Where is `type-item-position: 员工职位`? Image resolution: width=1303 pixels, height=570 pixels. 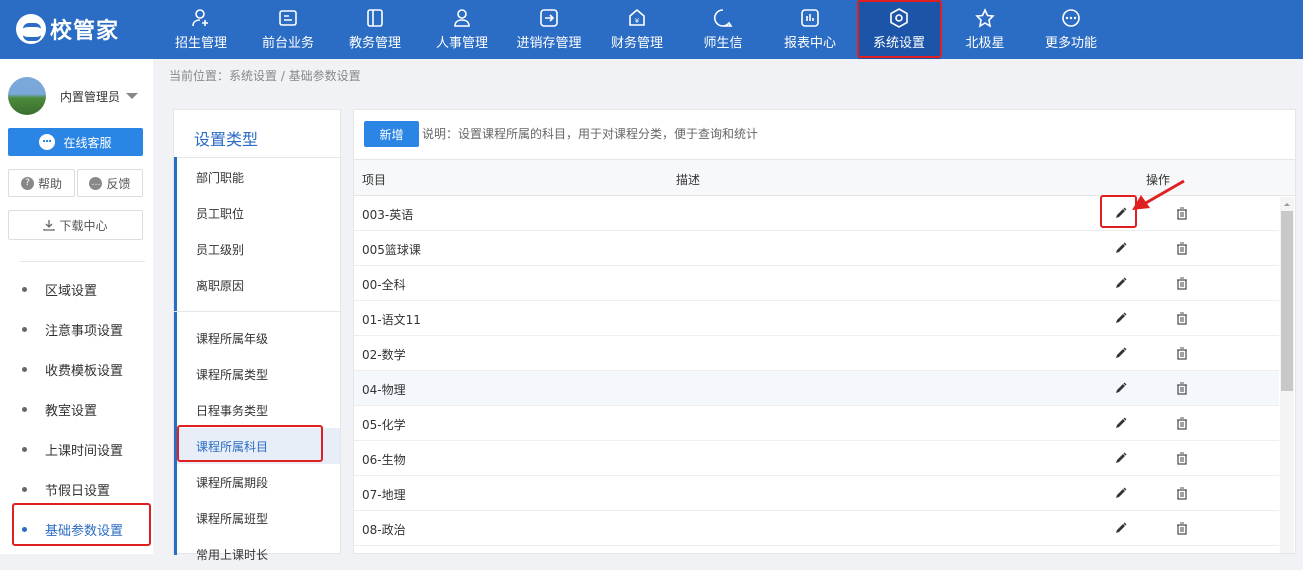
type-item-position: 员工职位 is located at coordinates (257, 213).